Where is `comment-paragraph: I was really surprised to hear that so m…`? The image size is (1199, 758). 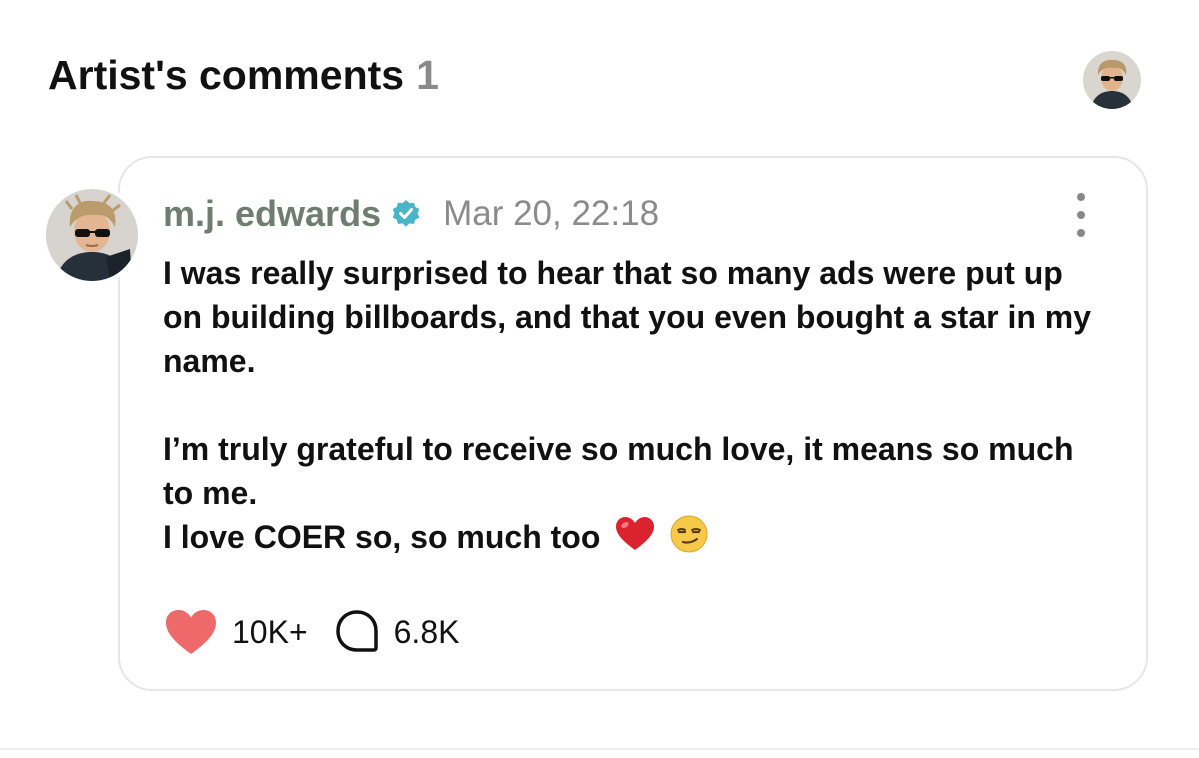 comment-paragraph: I was really surprised to hear that so m… is located at coordinates (627, 317).